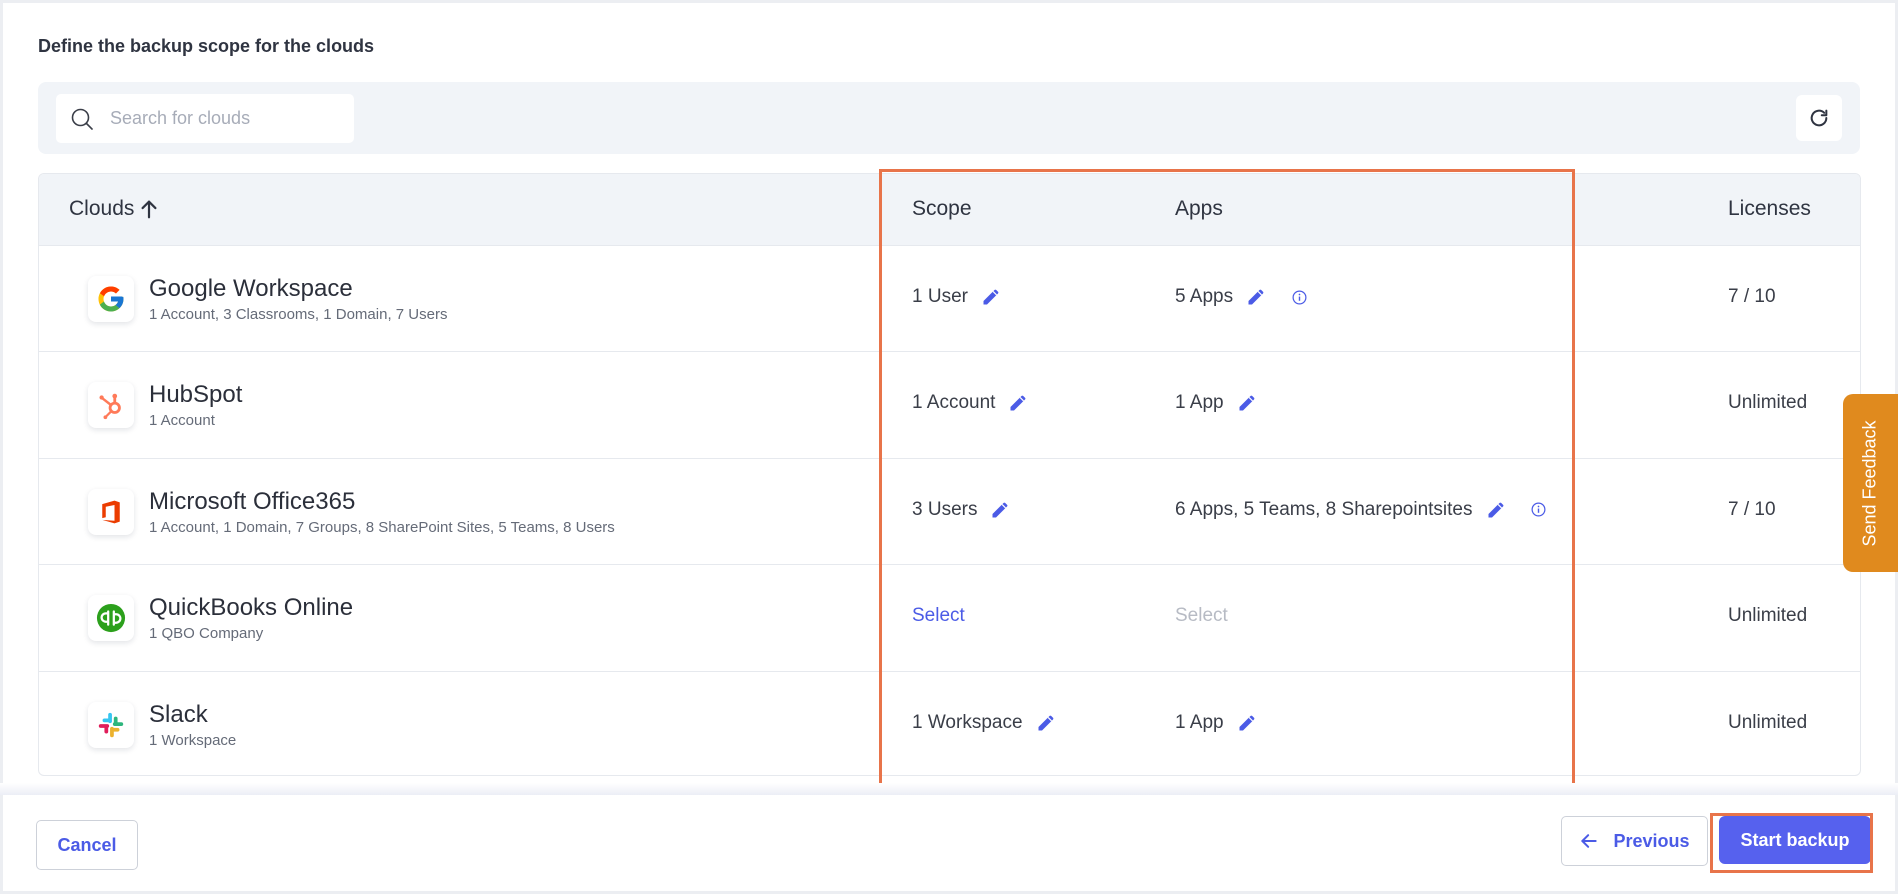 The image size is (1898, 894). I want to click on scope-value: 3 Users, so click(945, 509).